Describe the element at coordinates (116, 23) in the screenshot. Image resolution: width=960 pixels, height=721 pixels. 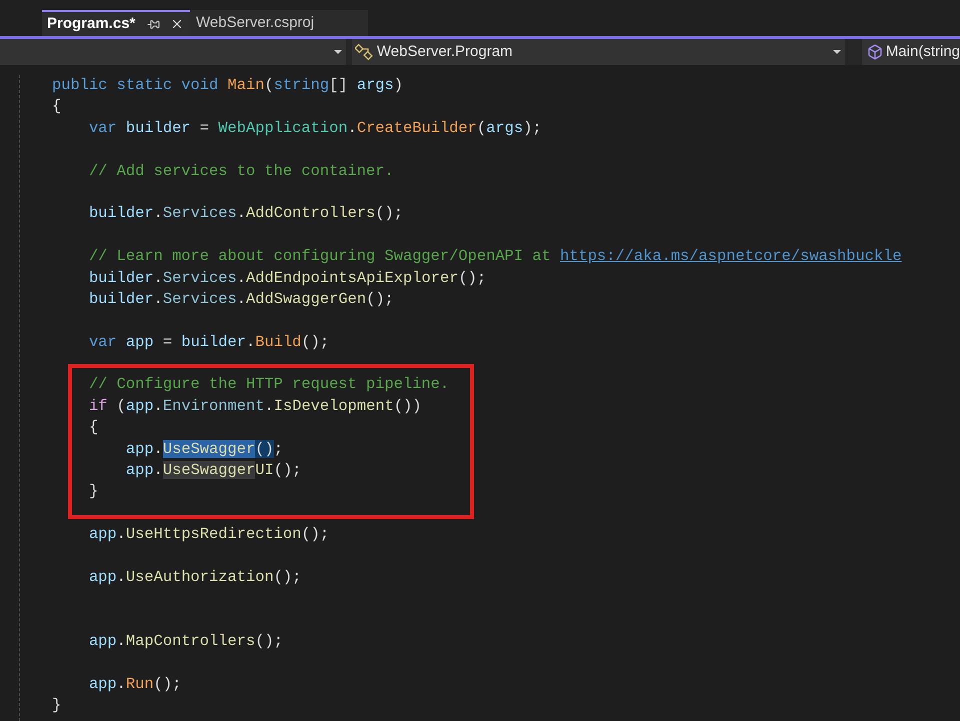
I see `editor-tab: Program.cs*` at that location.